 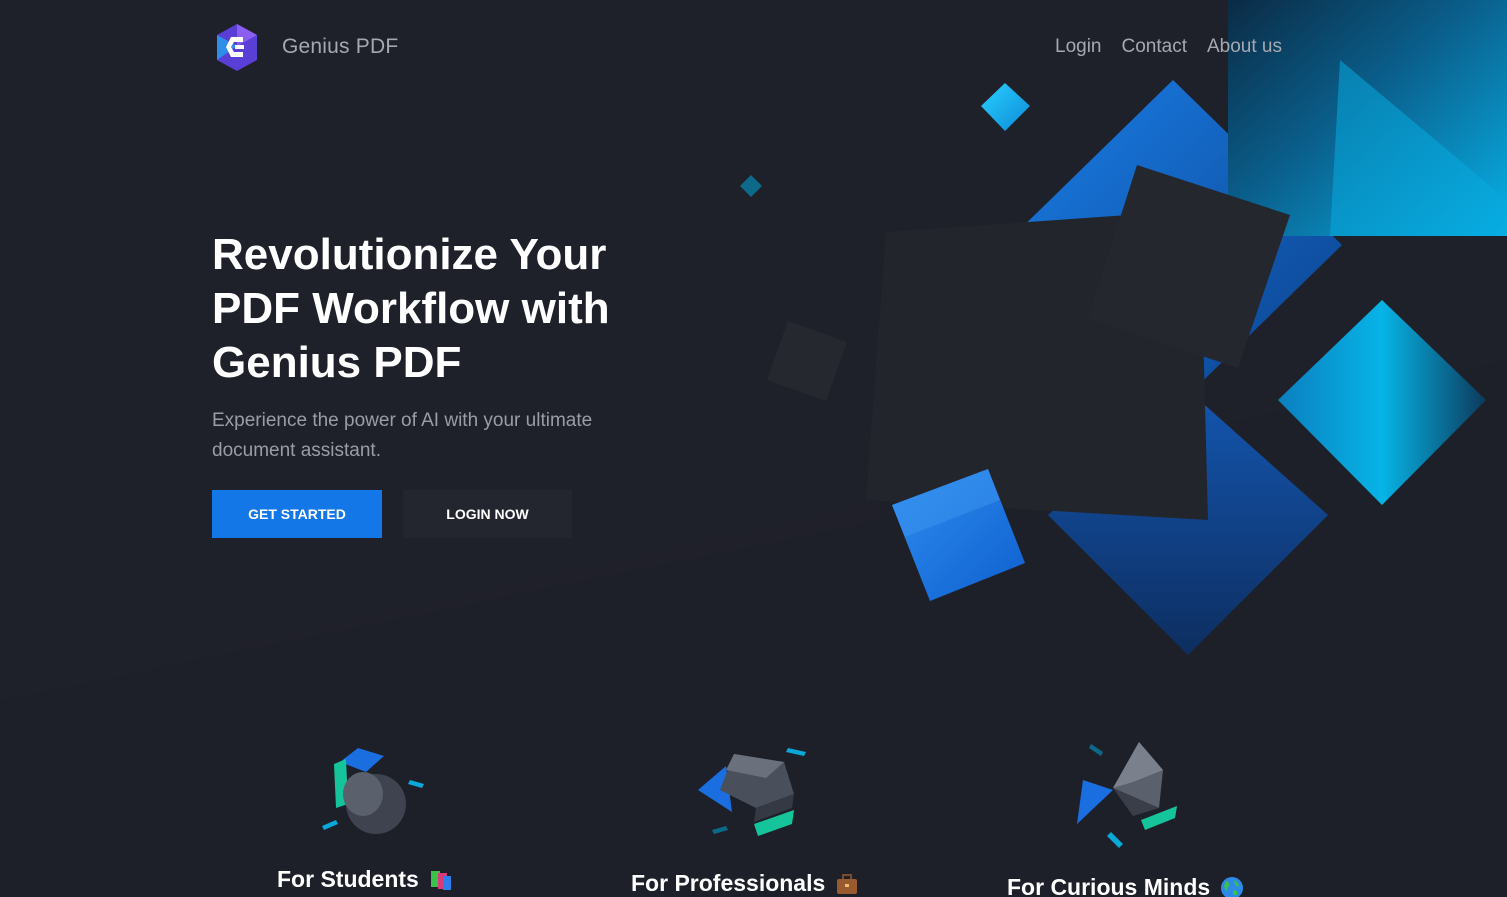 What do you see at coordinates (752, 792) in the screenshot?
I see `professionals-3d-icon` at bounding box center [752, 792].